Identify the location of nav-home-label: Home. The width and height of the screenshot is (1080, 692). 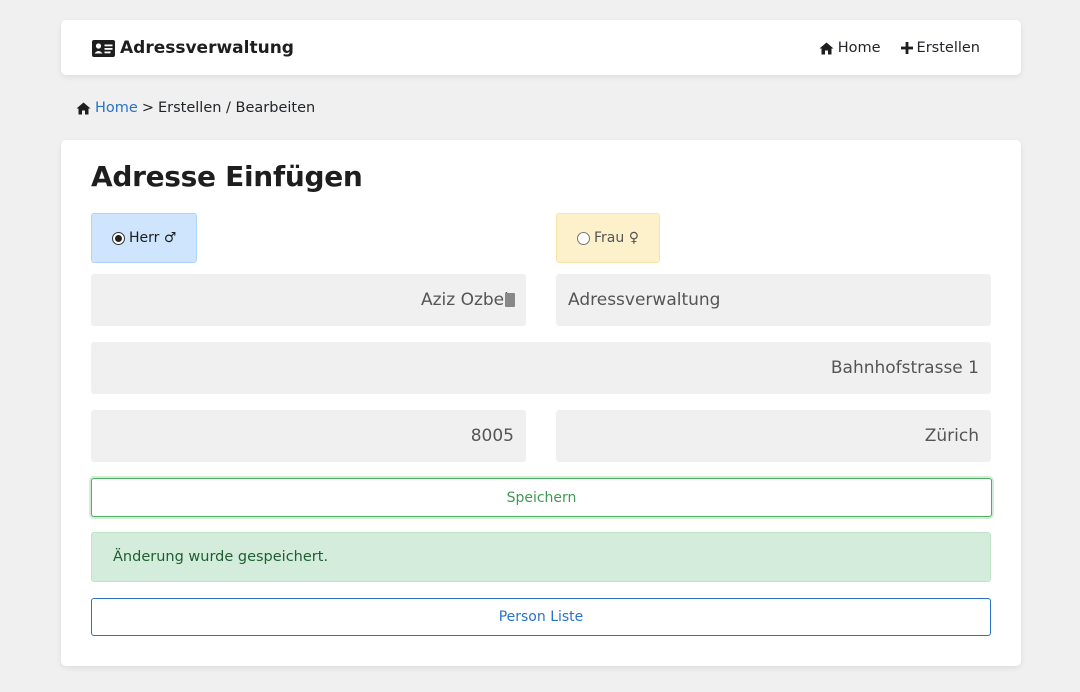
(859, 48).